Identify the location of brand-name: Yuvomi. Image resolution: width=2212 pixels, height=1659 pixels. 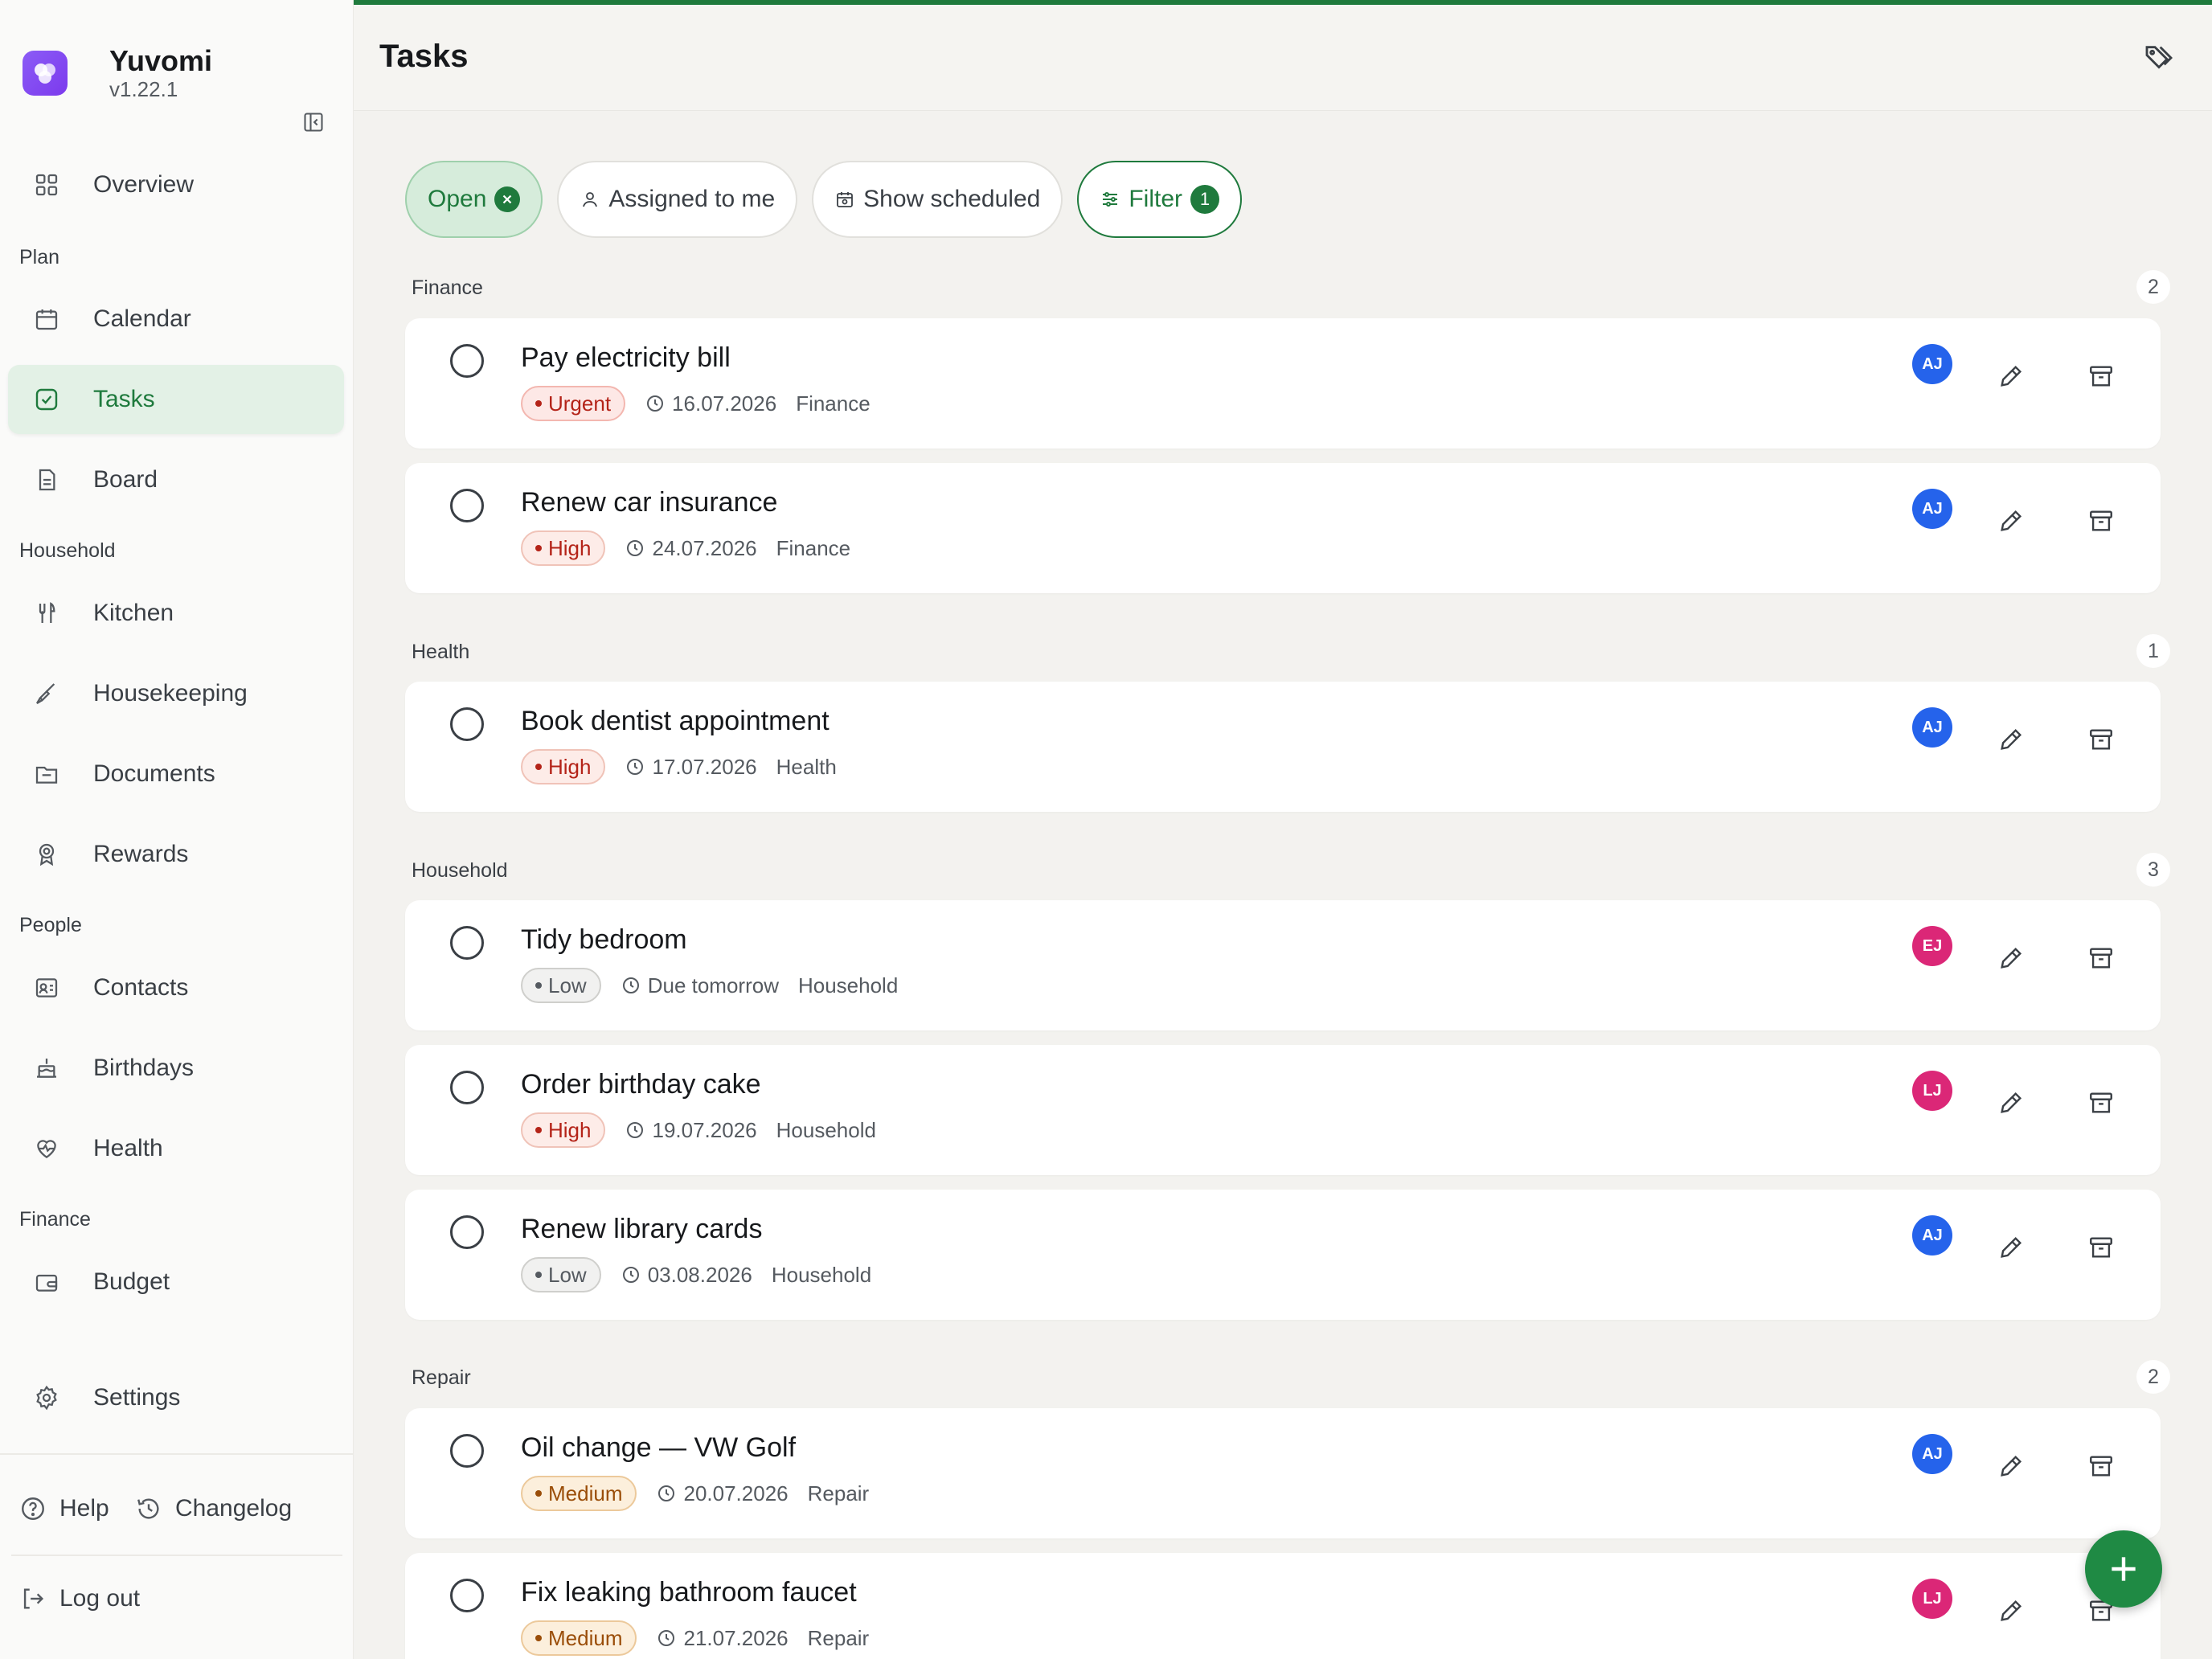
(161, 61).